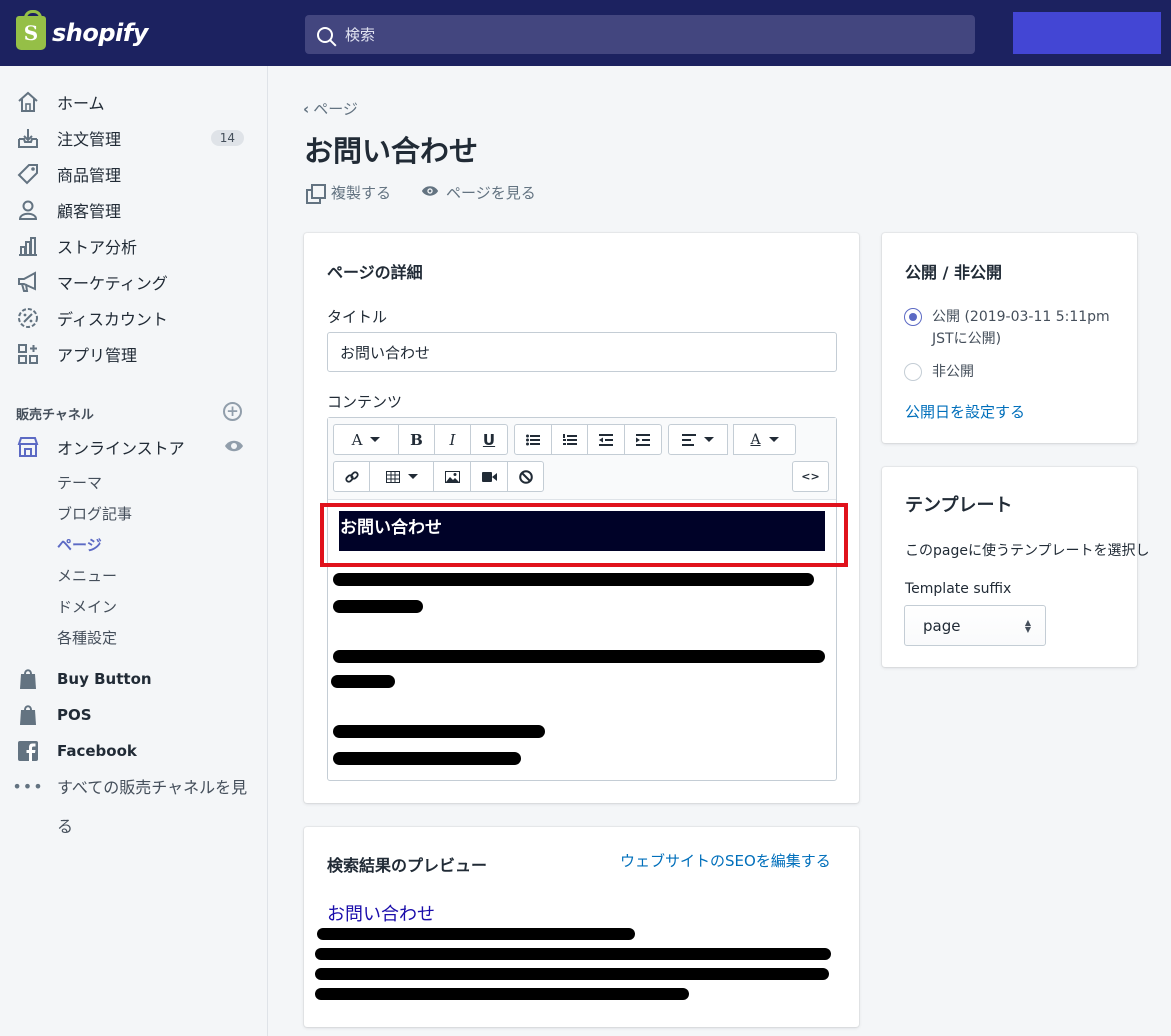  I want to click on published-label-line1: 公開 (2019-03-11 5:11pm, so click(1021, 317).